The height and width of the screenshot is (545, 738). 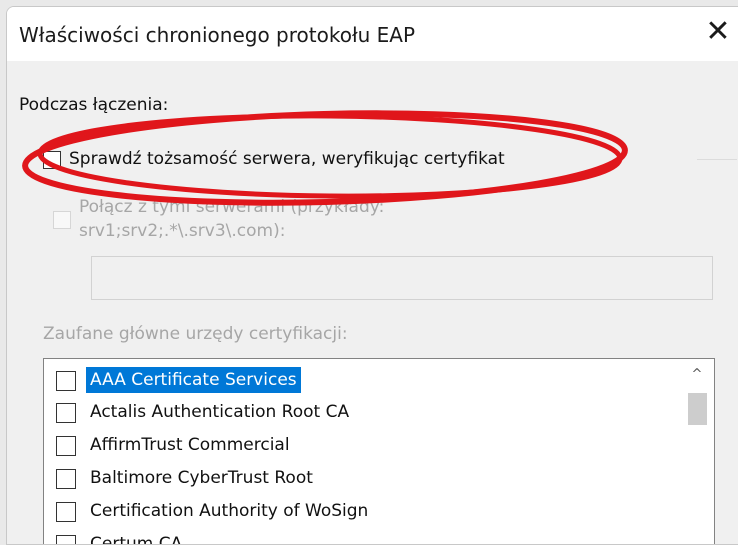 What do you see at coordinates (190, 445) in the screenshot?
I see `list-item-label: AffirmTrust Commercial` at bounding box center [190, 445].